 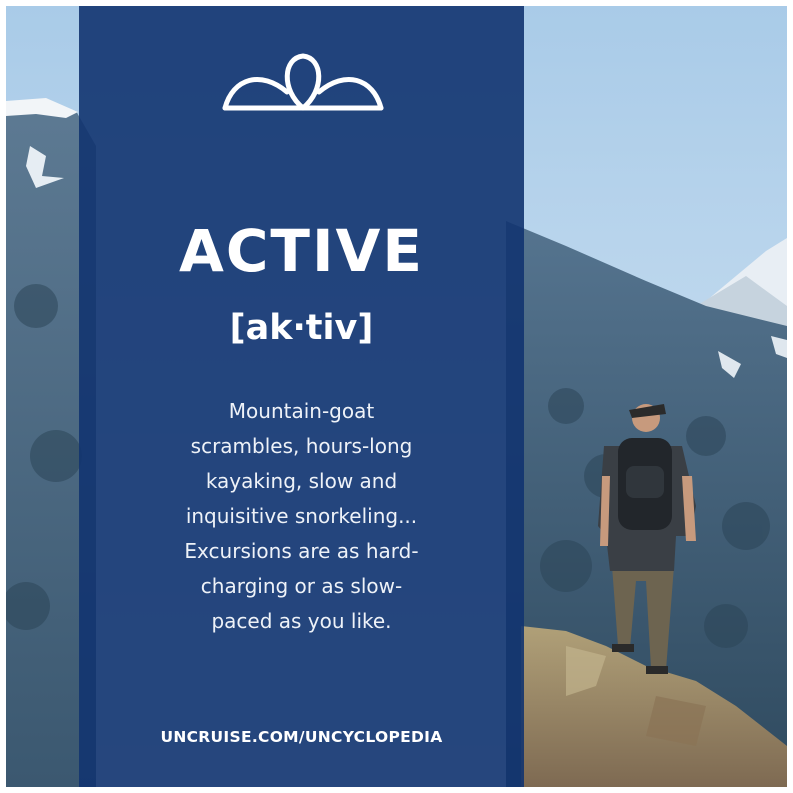 What do you see at coordinates (301, 551) in the screenshot?
I see `definition-line: Excursions are as hard-` at bounding box center [301, 551].